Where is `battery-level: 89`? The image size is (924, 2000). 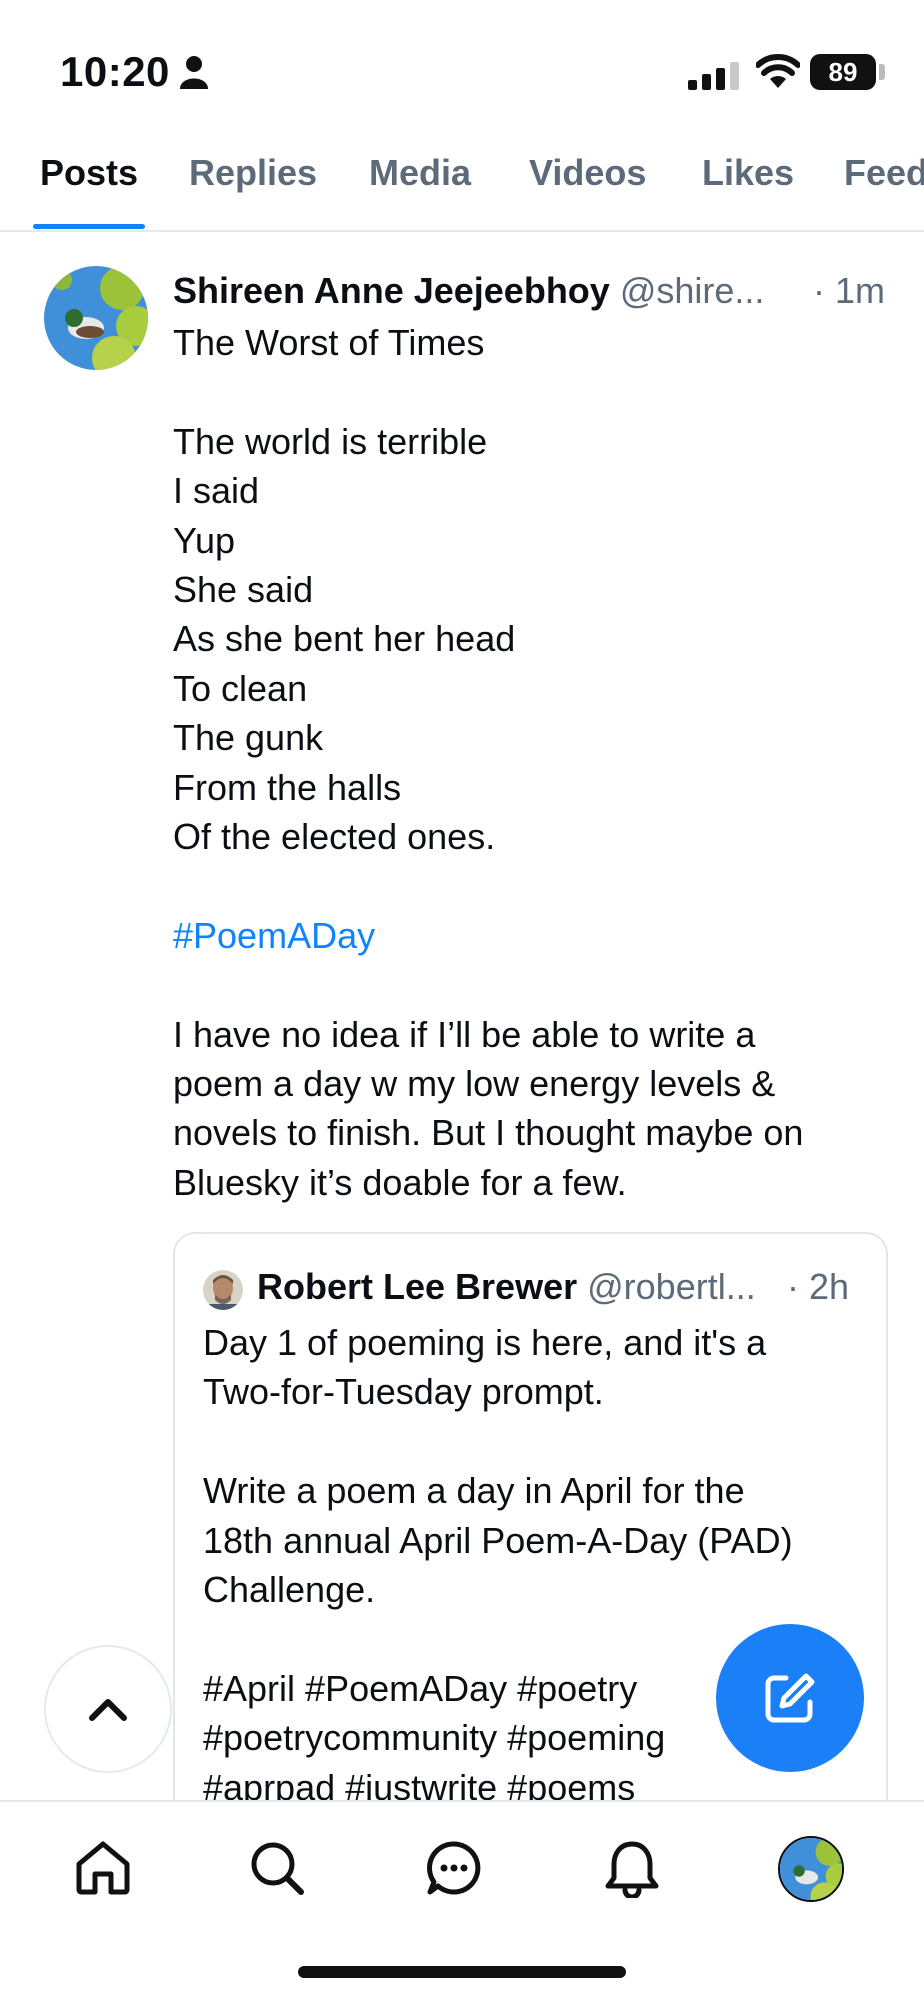 battery-level: 89 is located at coordinates (843, 71).